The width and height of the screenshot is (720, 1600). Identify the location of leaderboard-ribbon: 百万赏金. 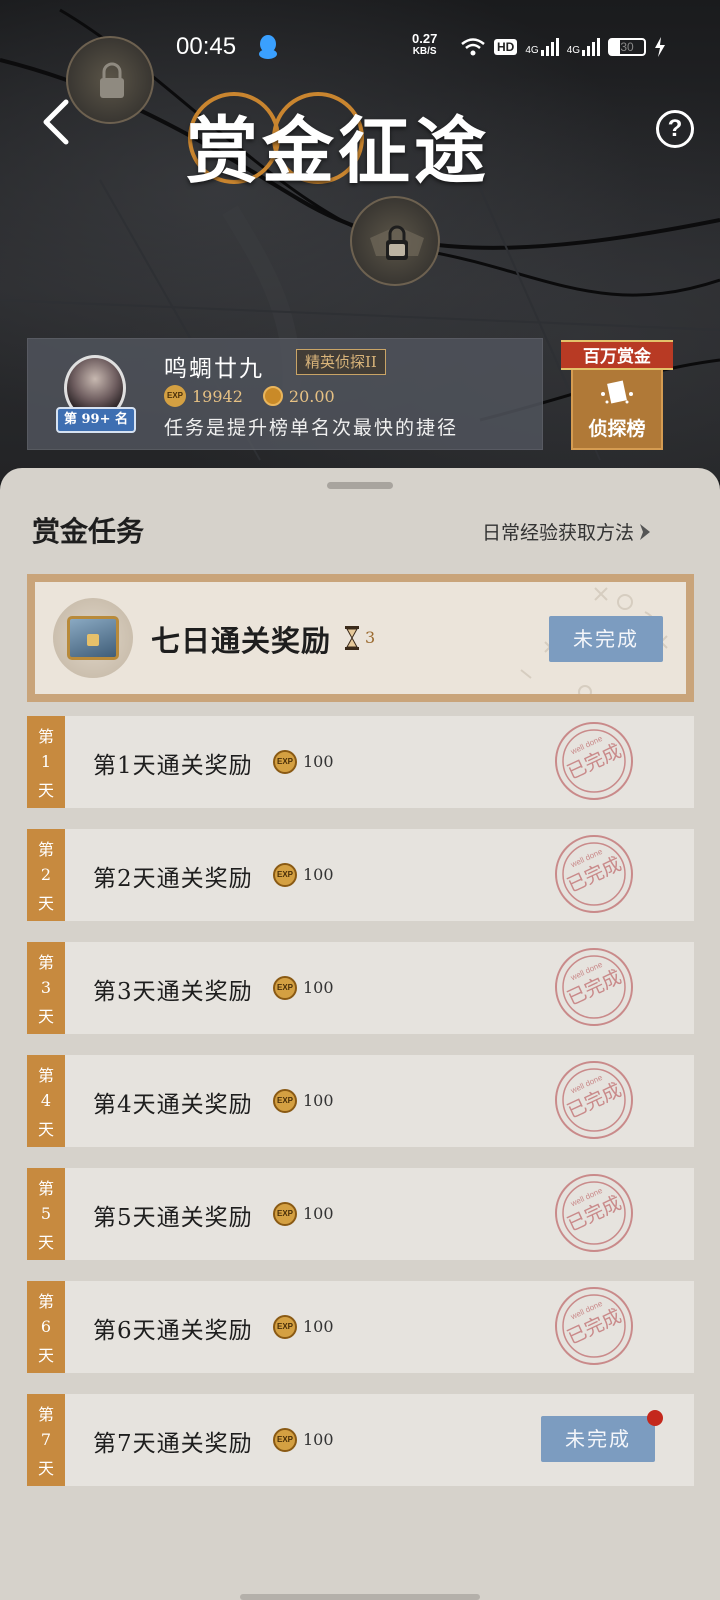
(617, 355).